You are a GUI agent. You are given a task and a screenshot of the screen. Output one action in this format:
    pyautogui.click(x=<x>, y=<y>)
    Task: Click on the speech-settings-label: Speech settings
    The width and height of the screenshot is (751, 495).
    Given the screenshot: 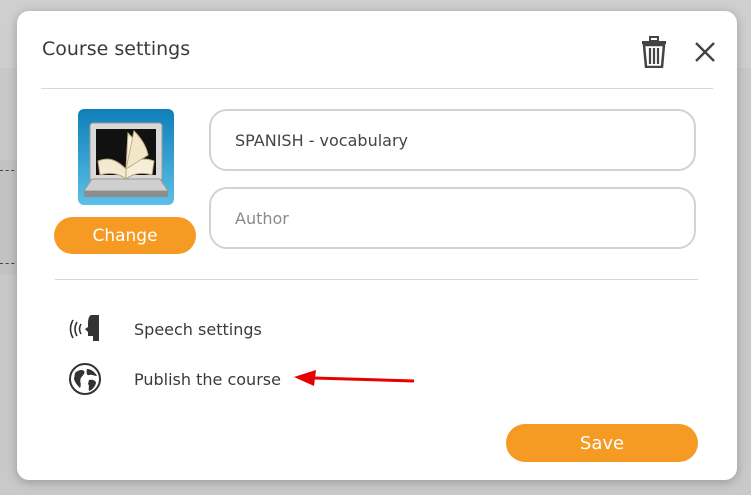 What is the action you would take?
    pyautogui.click(x=198, y=329)
    